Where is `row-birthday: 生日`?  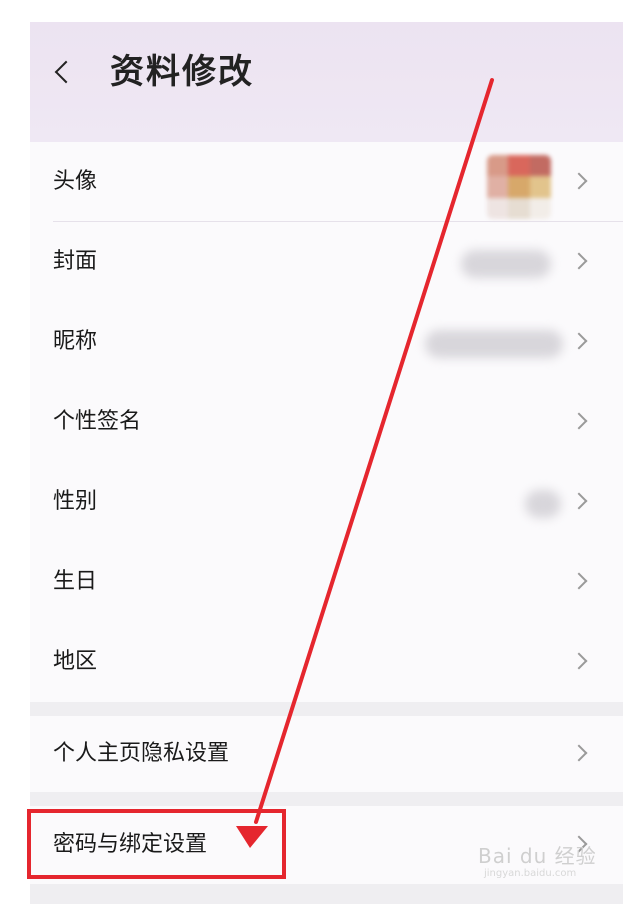 row-birthday: 生日 is located at coordinates (326, 582).